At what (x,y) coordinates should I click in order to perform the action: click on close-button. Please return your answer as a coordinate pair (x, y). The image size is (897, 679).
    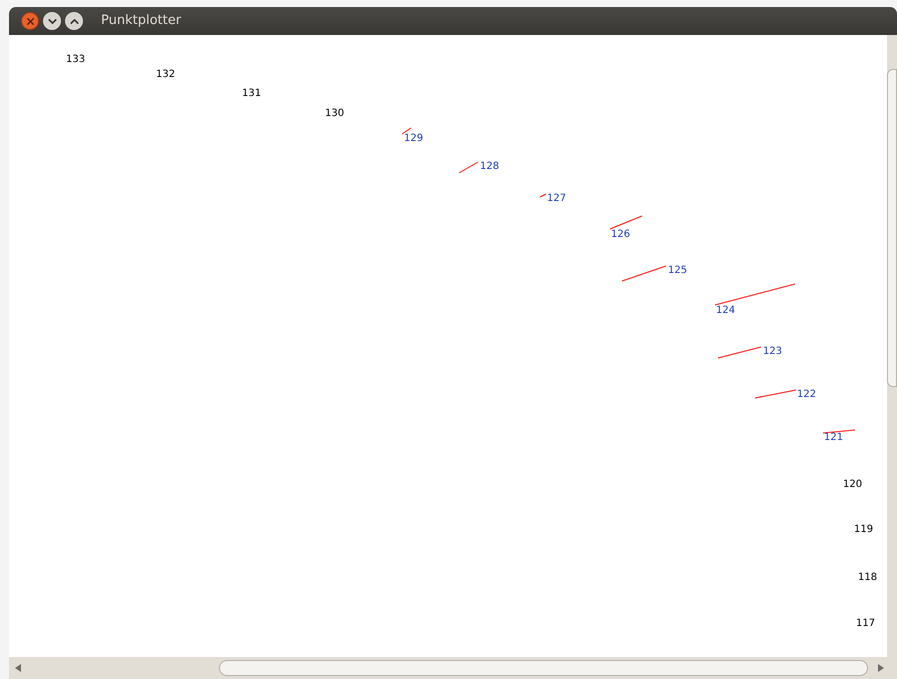
    Looking at the image, I should click on (30, 21).